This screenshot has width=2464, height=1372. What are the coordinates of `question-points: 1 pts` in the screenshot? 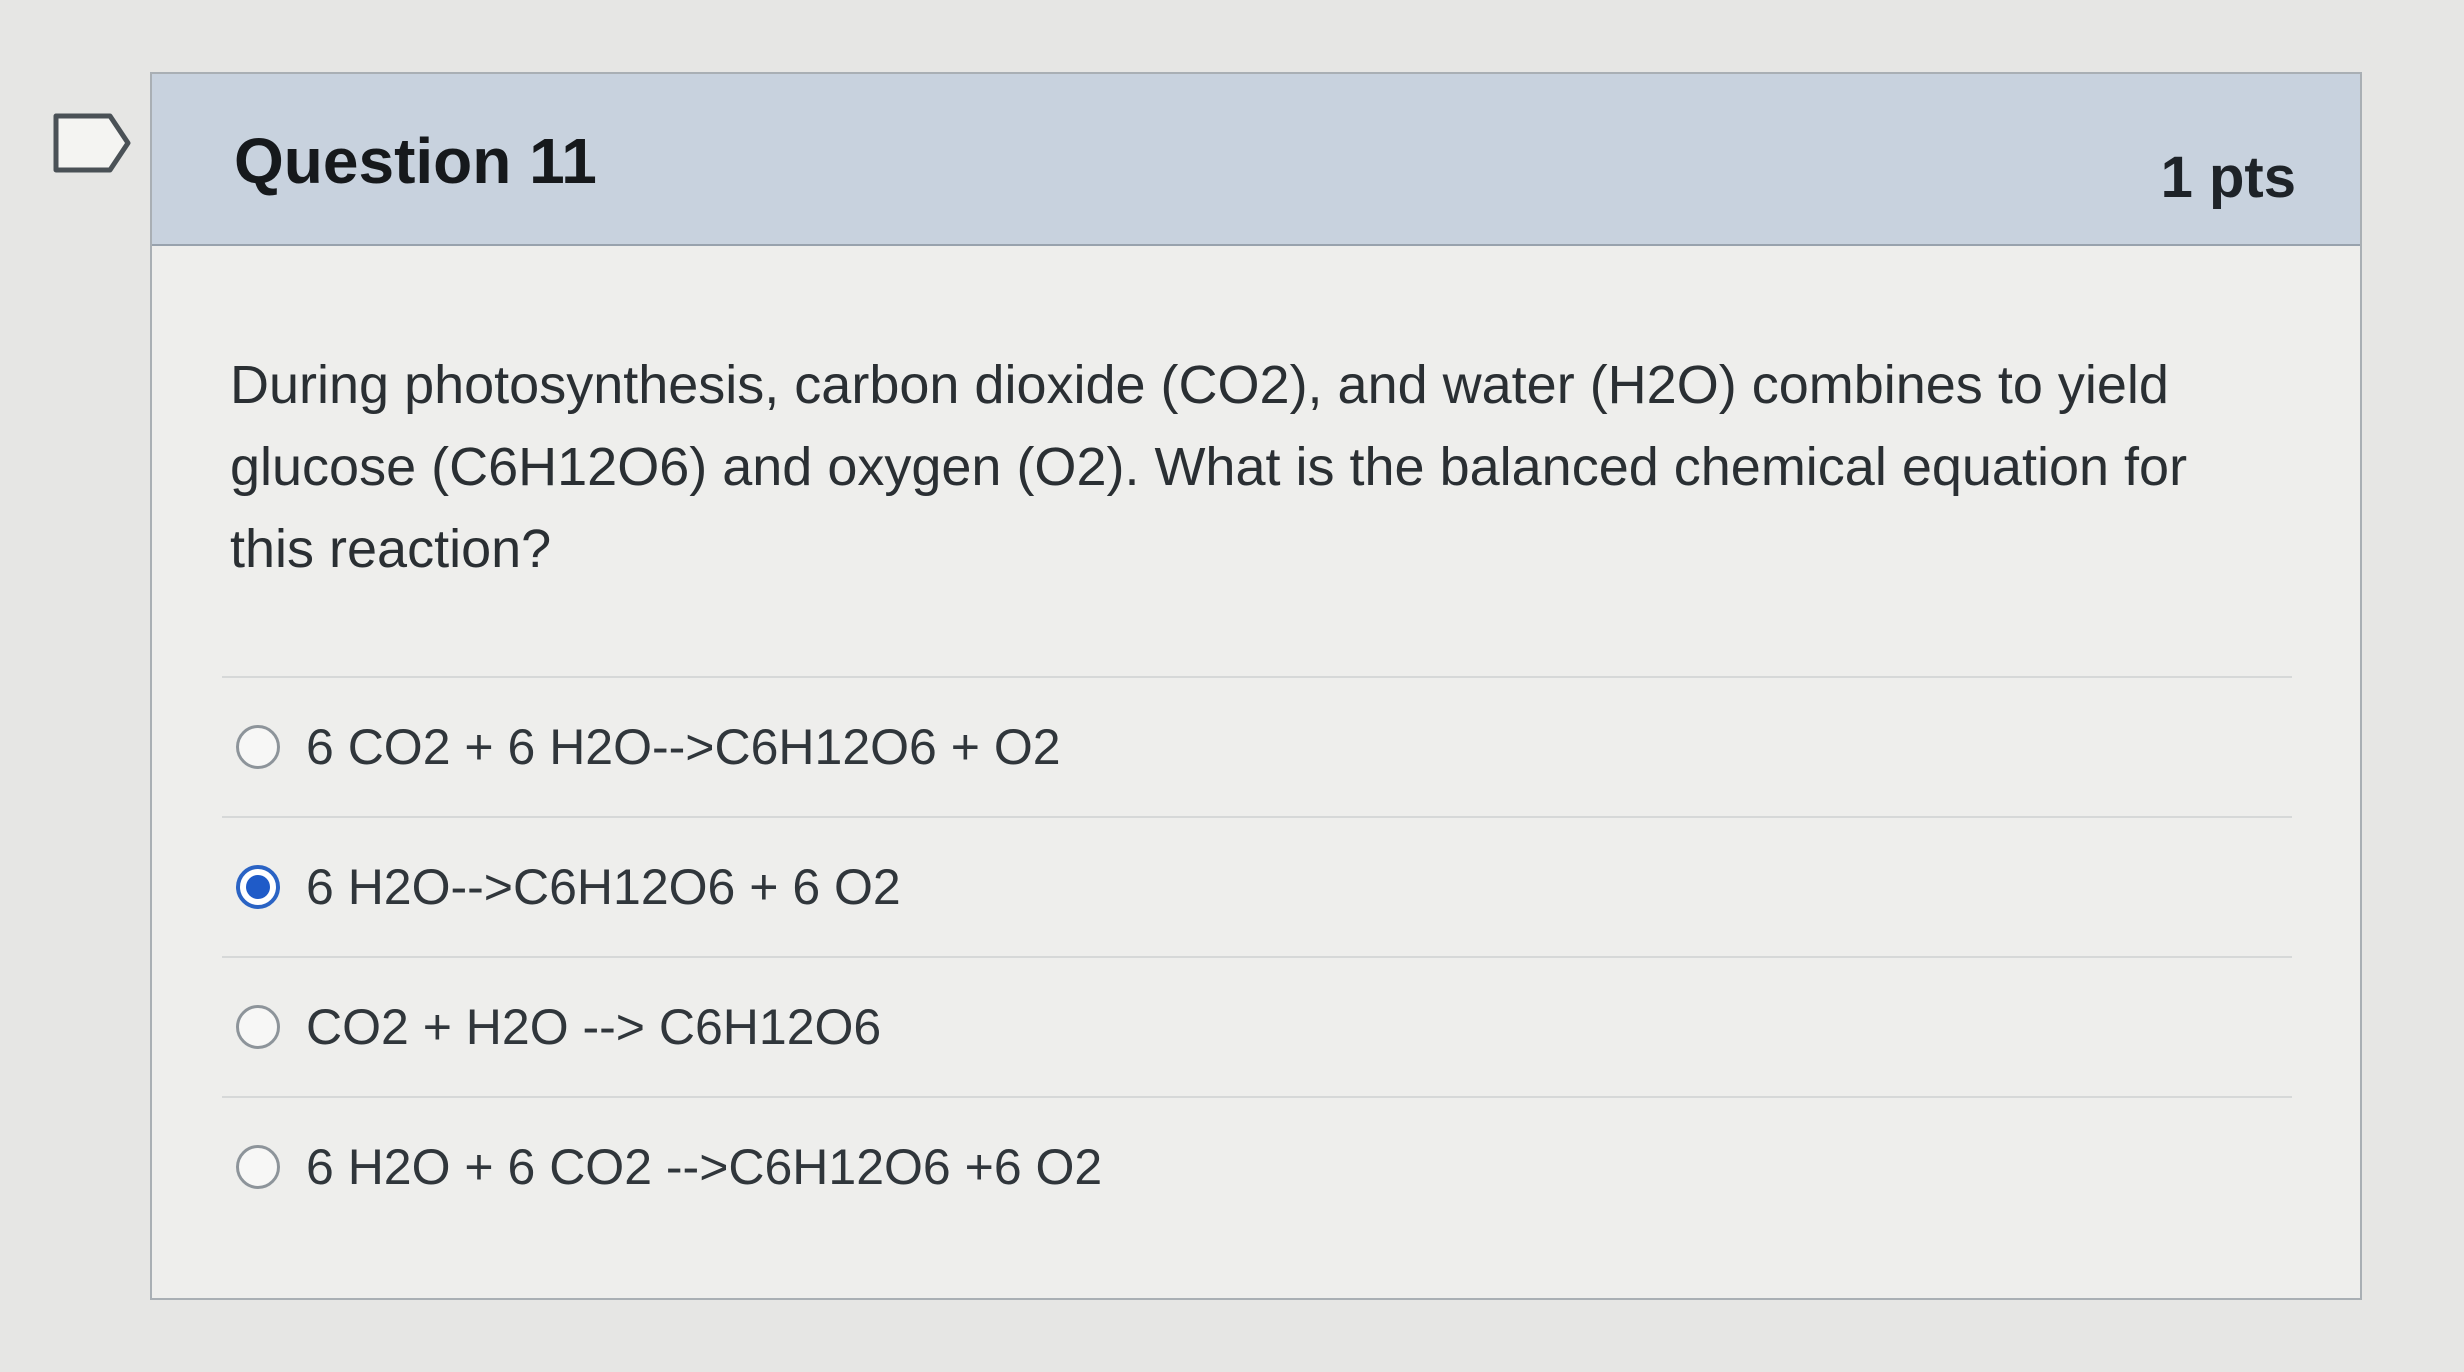 It's located at (2228, 177).